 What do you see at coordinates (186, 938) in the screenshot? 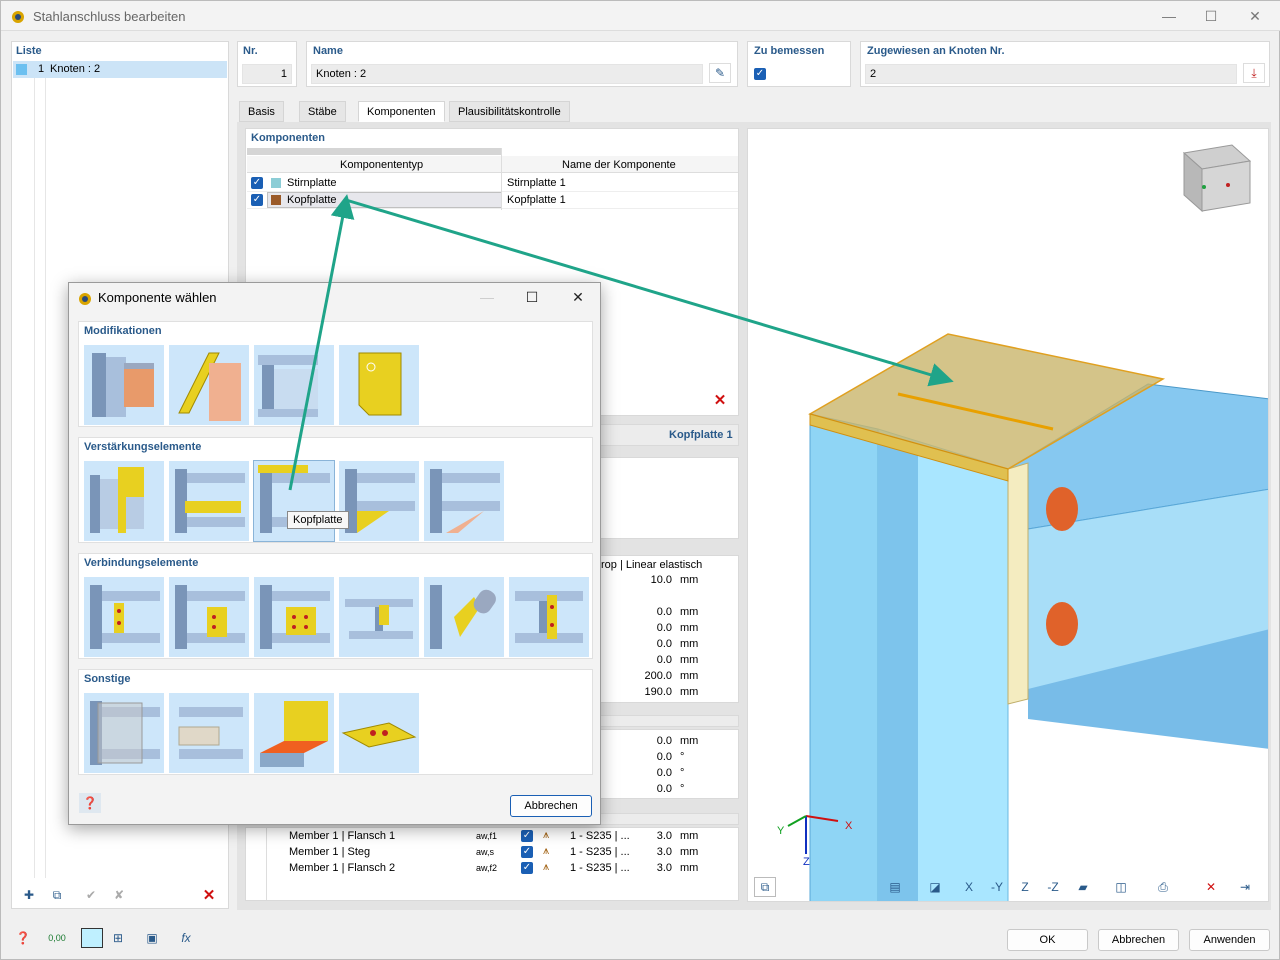
I see `formula-icon: fx` at bounding box center [186, 938].